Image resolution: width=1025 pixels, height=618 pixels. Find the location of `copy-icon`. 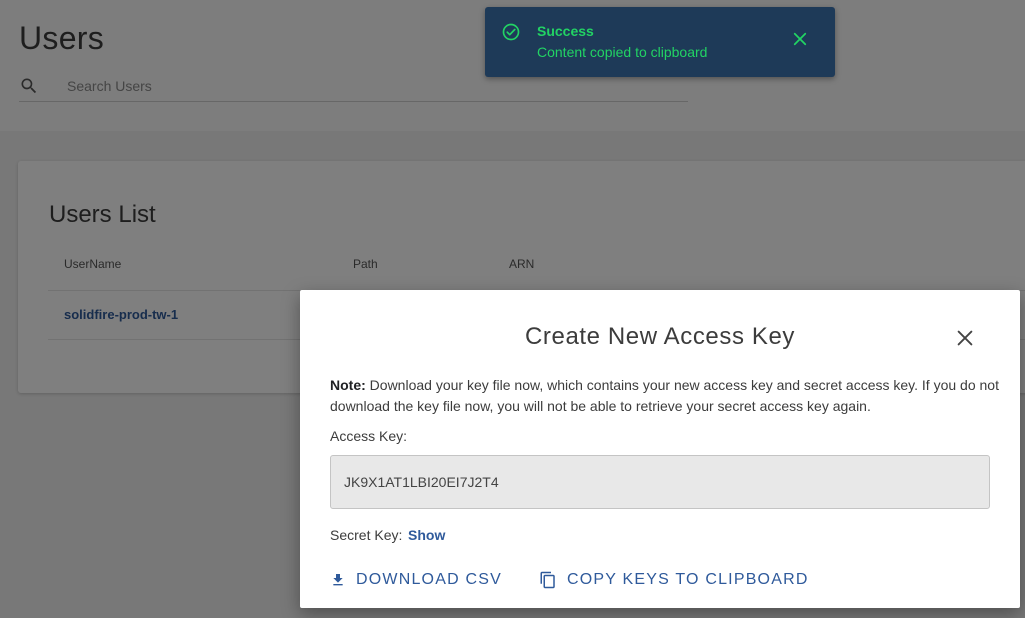

copy-icon is located at coordinates (547, 580).